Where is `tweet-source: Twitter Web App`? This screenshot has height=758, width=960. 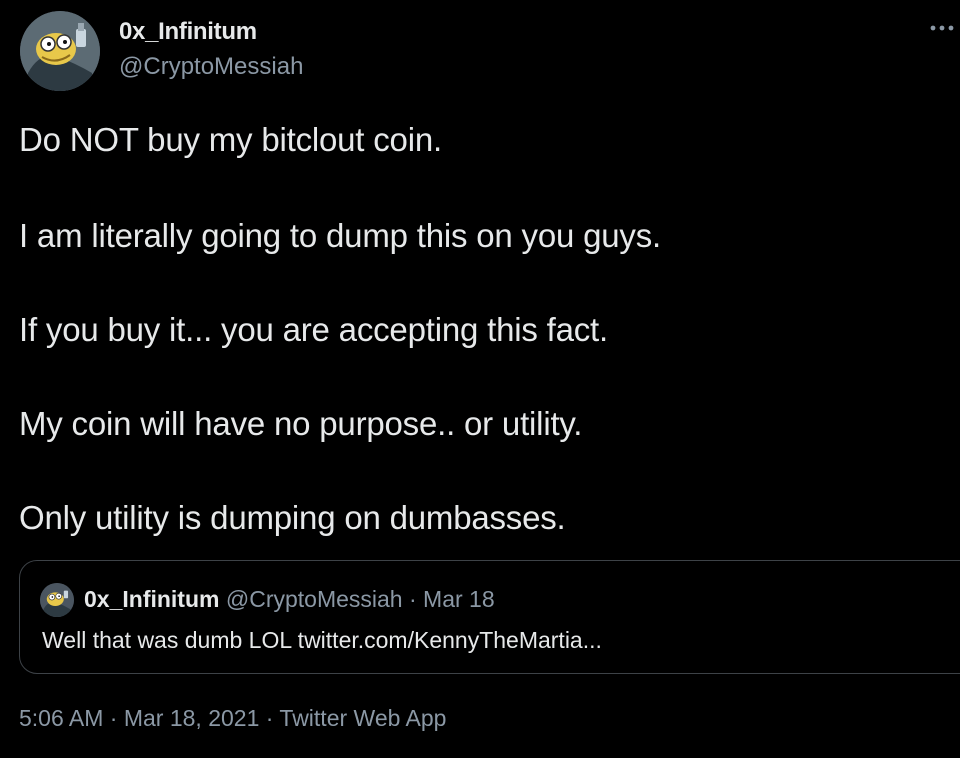 tweet-source: Twitter Web App is located at coordinates (362, 718).